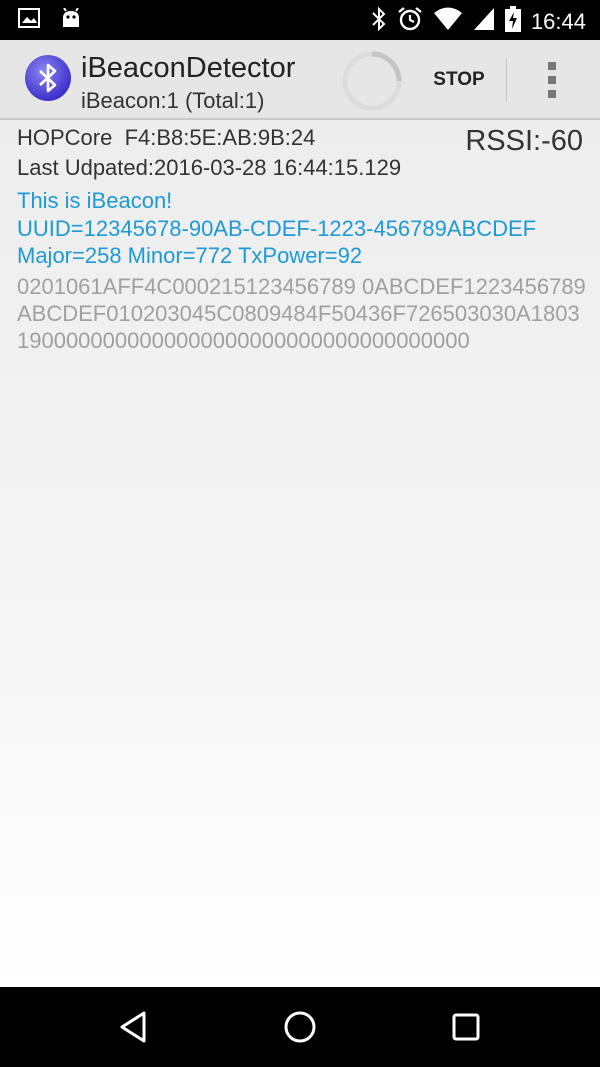 This screenshot has height=1067, width=600. What do you see at coordinates (512, 21) in the screenshot?
I see `battery-charging-icon` at bounding box center [512, 21].